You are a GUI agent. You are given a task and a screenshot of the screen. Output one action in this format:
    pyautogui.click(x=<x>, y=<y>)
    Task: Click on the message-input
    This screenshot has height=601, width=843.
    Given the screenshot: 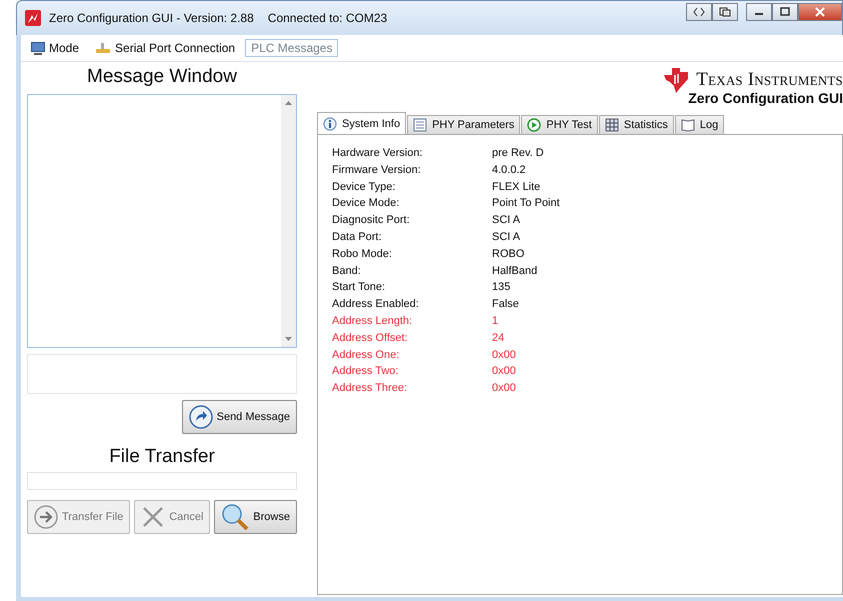 What is the action you would take?
    pyautogui.click(x=162, y=374)
    